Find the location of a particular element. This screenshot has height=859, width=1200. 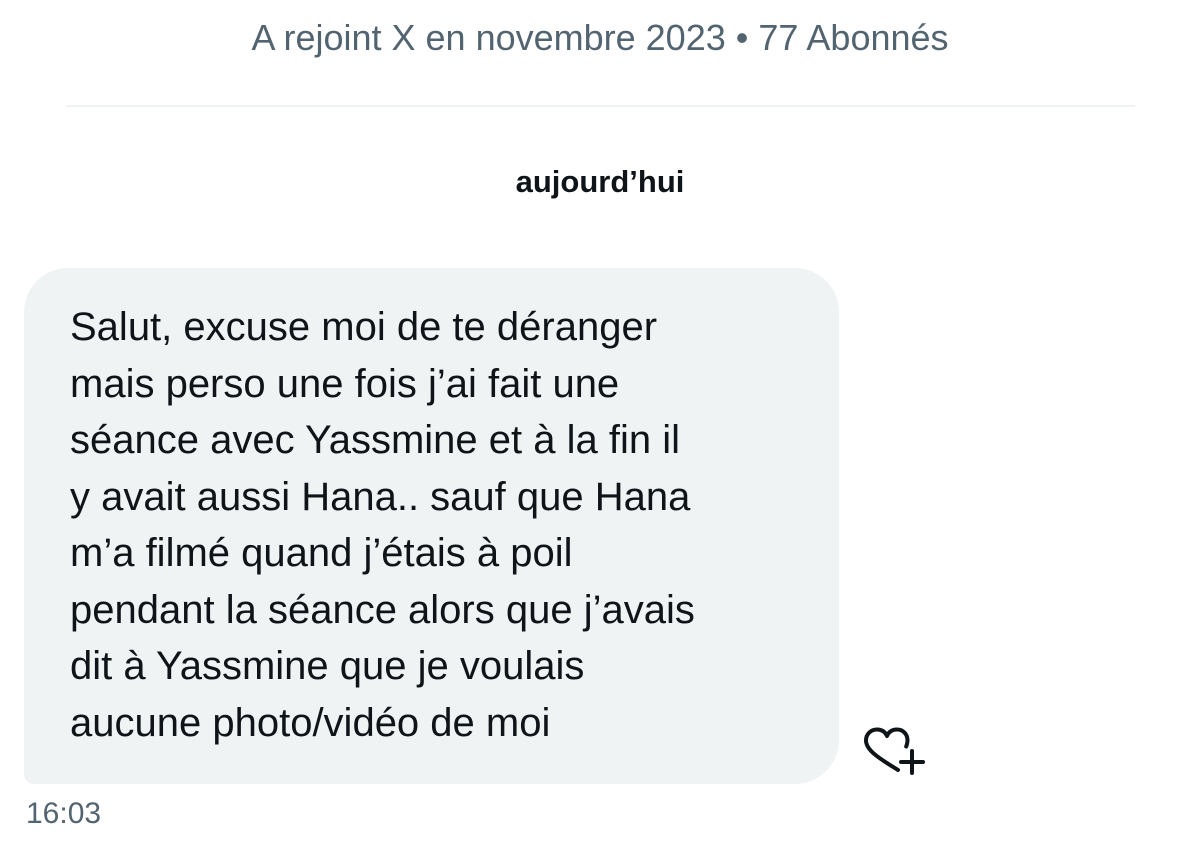

heart-plus-icon is located at coordinates (894, 751).